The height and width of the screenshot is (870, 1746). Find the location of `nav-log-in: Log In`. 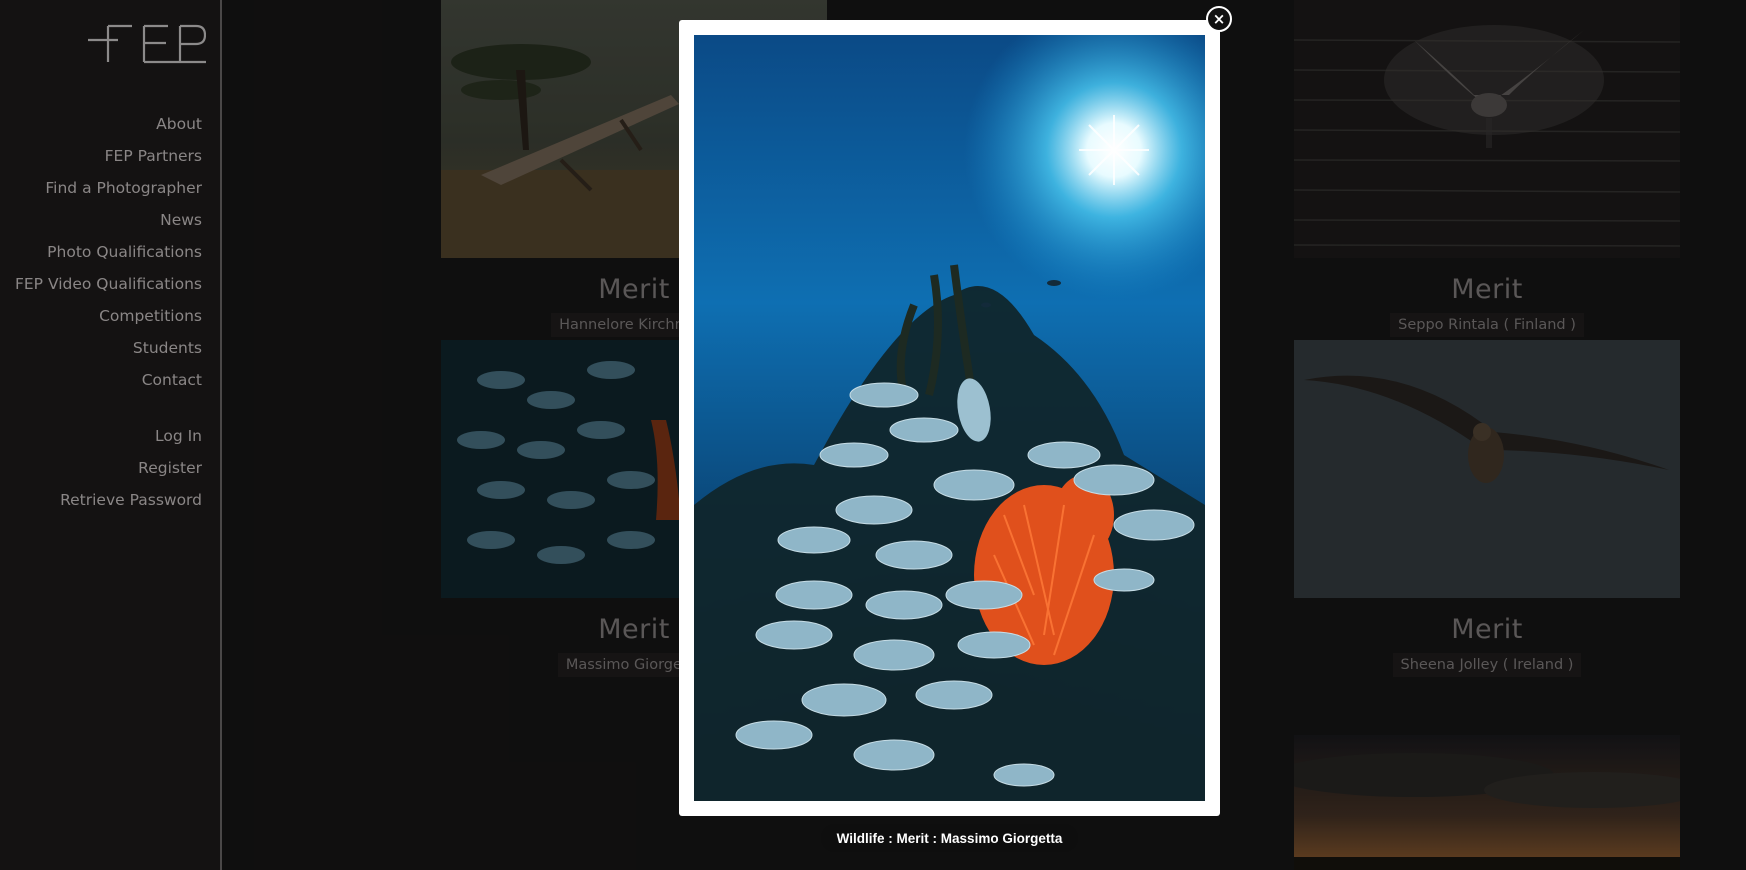

nav-log-in: Log In is located at coordinates (108, 436).